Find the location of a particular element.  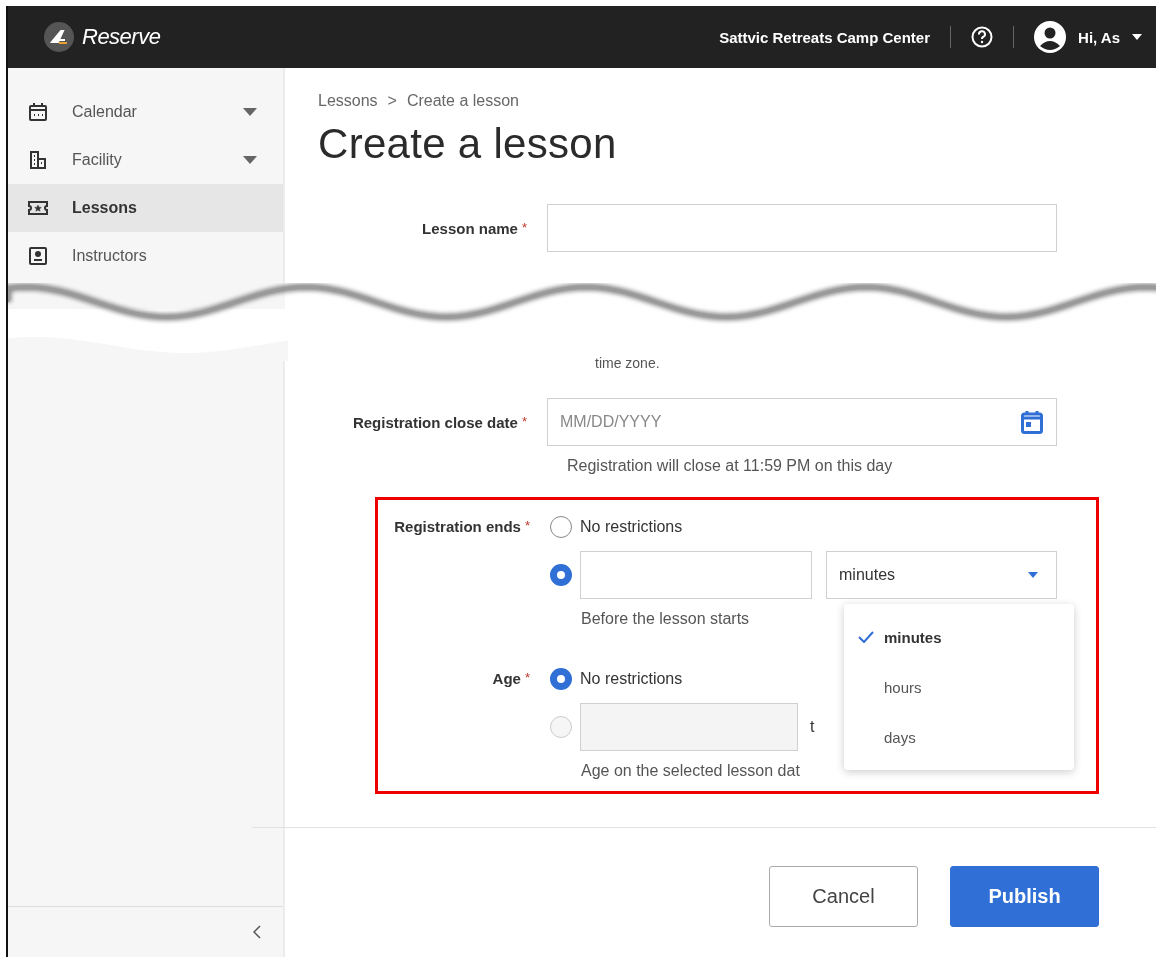

field-label: Registration ends is located at coordinates (457, 526).